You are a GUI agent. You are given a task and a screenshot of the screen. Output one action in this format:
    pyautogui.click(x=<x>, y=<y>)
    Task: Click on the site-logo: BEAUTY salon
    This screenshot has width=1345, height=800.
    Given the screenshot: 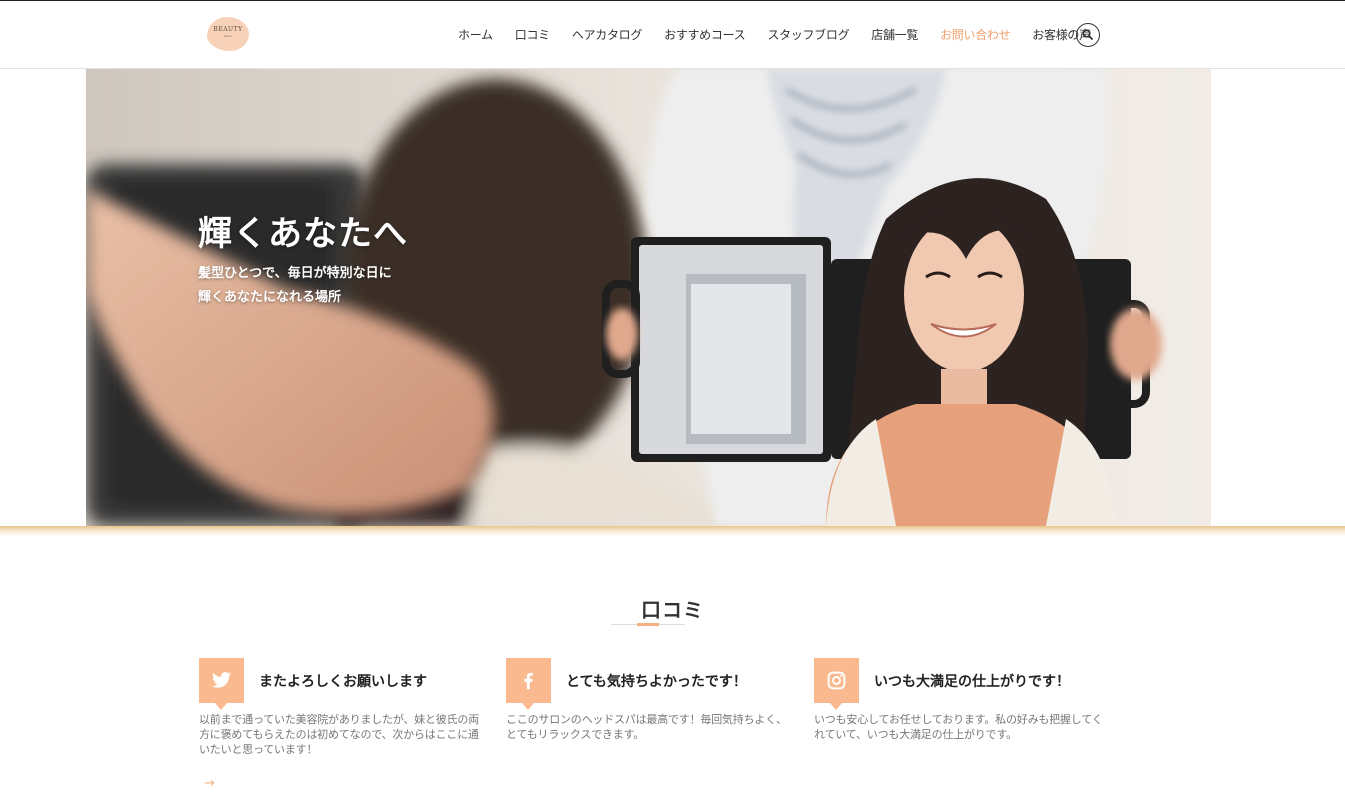 What is the action you would take?
    pyautogui.click(x=228, y=34)
    